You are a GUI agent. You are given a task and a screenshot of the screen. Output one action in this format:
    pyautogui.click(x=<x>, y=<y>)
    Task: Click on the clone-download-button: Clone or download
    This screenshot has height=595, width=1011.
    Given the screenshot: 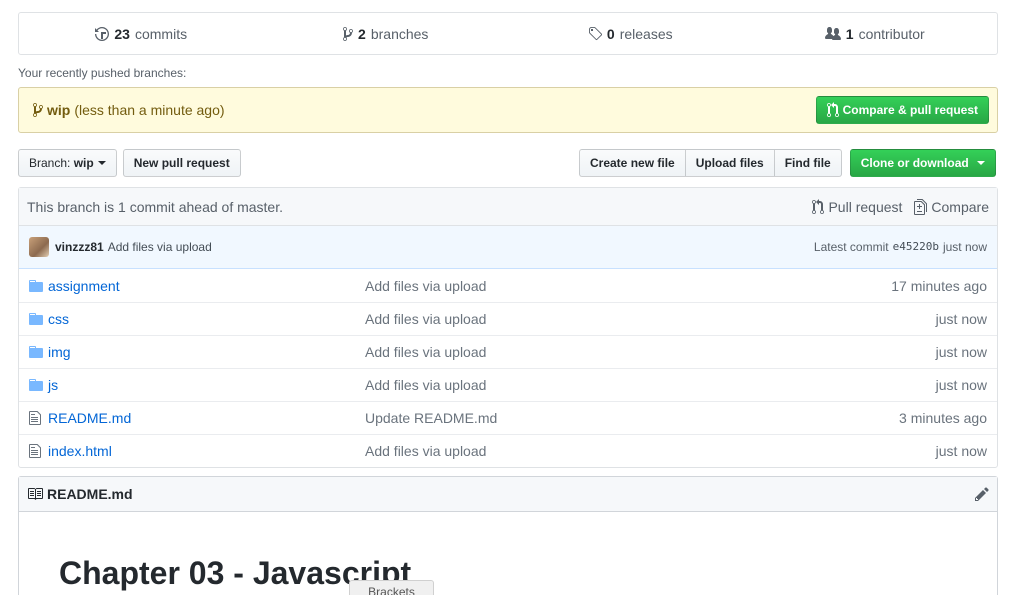 What is the action you would take?
    pyautogui.click(x=922, y=163)
    